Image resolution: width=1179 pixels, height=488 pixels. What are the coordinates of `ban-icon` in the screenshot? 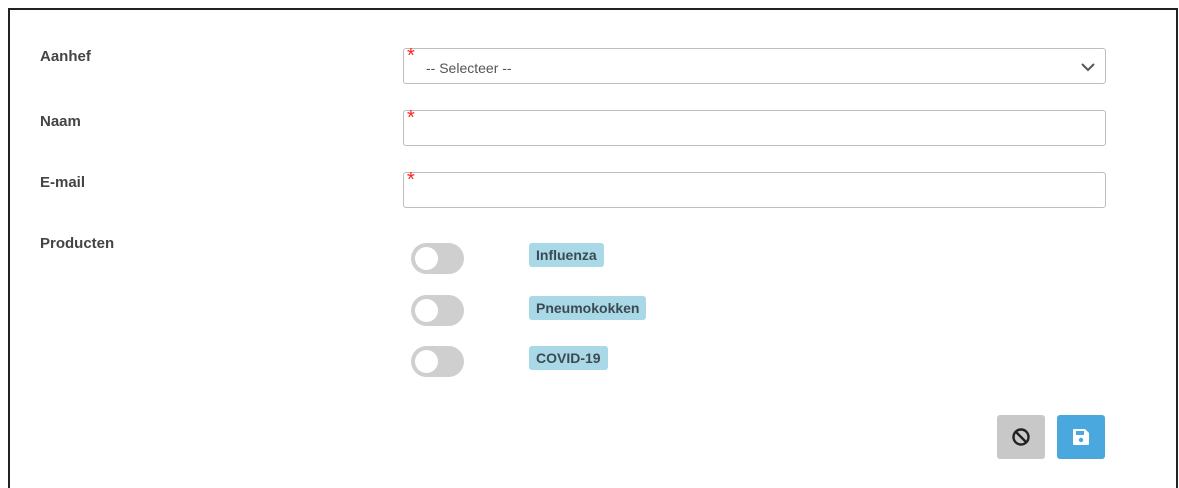 It's located at (1021, 437).